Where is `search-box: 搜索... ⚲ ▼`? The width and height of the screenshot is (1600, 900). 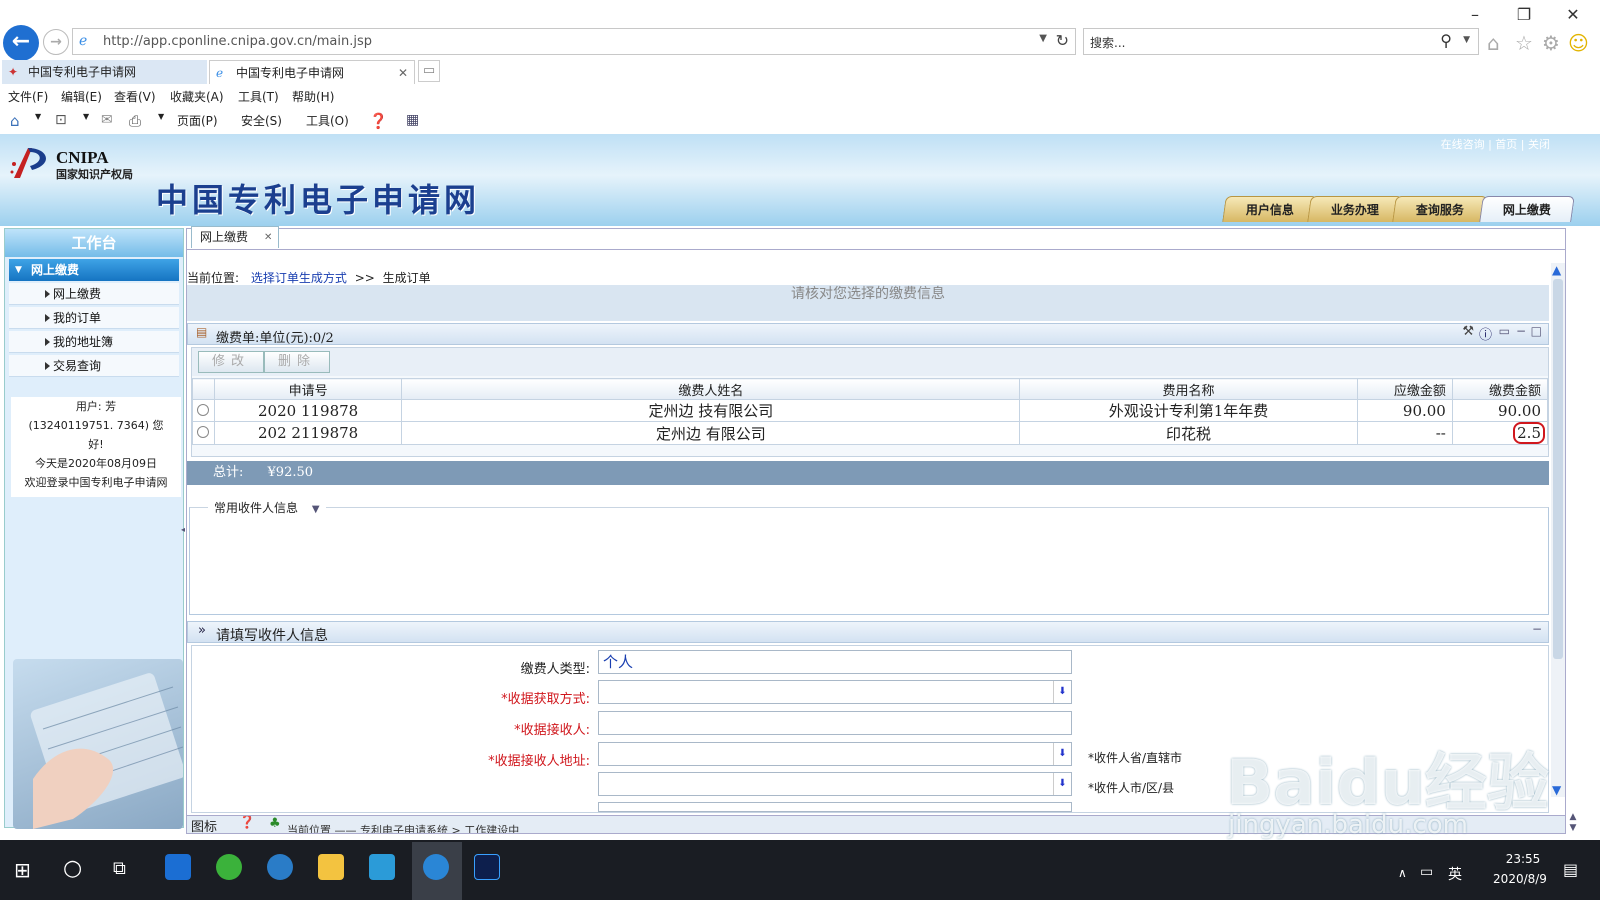
search-box: 搜索... ⚲ ▼ is located at coordinates (1281, 41).